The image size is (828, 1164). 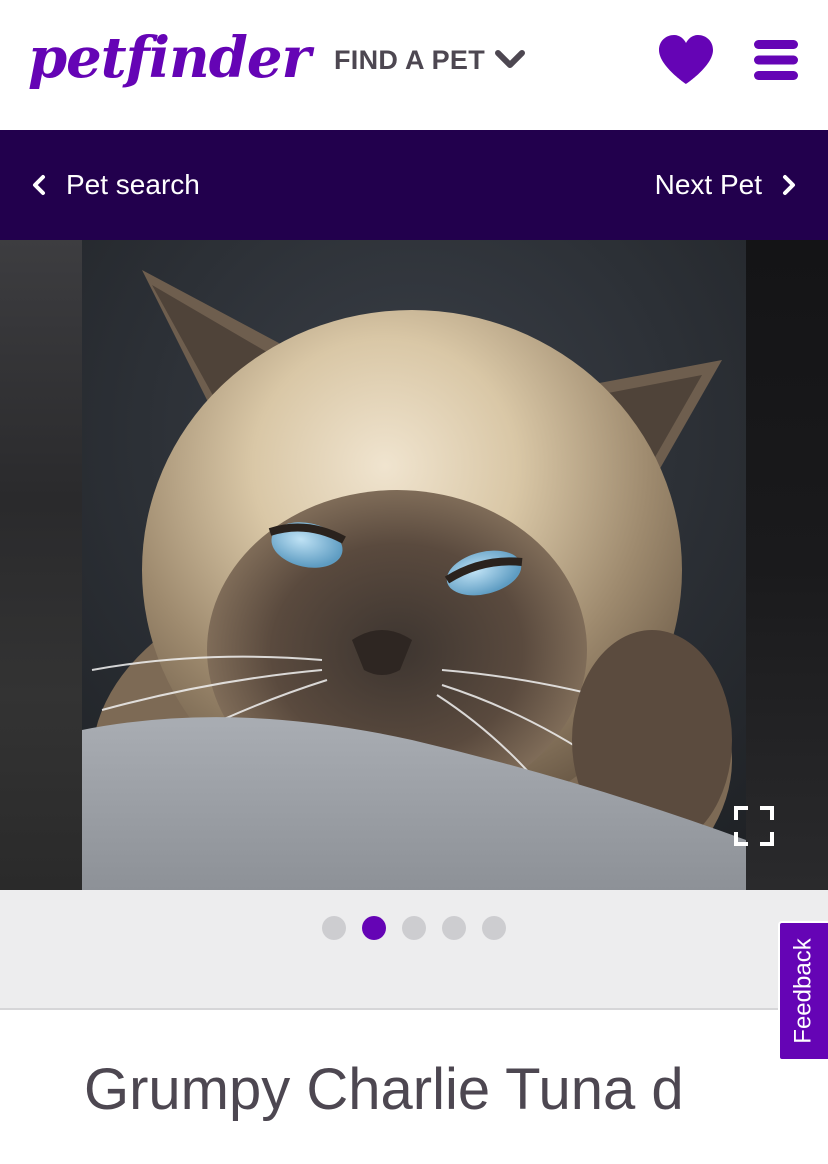 I want to click on find-a-pet-label: FIND A PET, so click(x=409, y=59).